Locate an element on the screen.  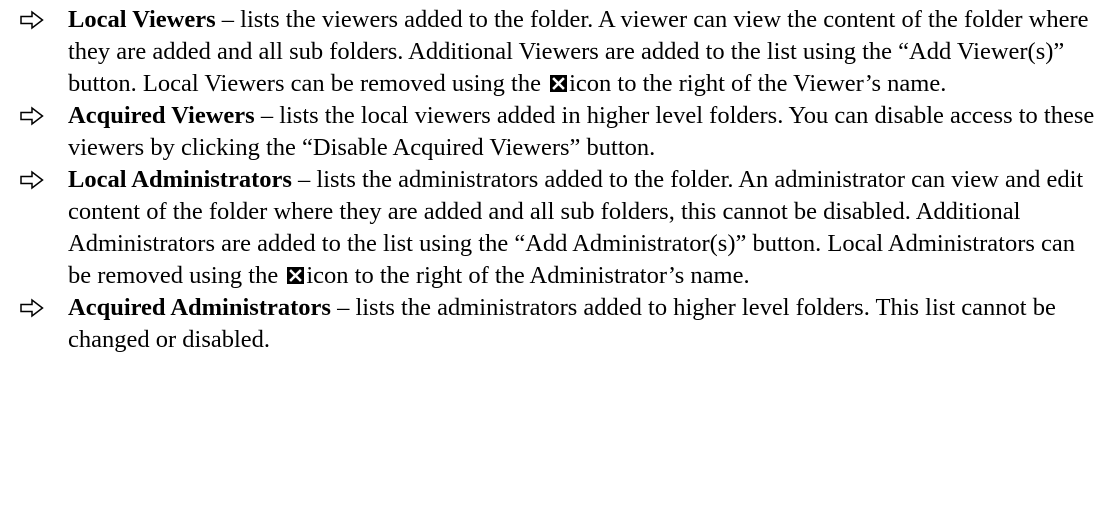
term-local-viewers: Local Viewers is located at coordinates (142, 19).